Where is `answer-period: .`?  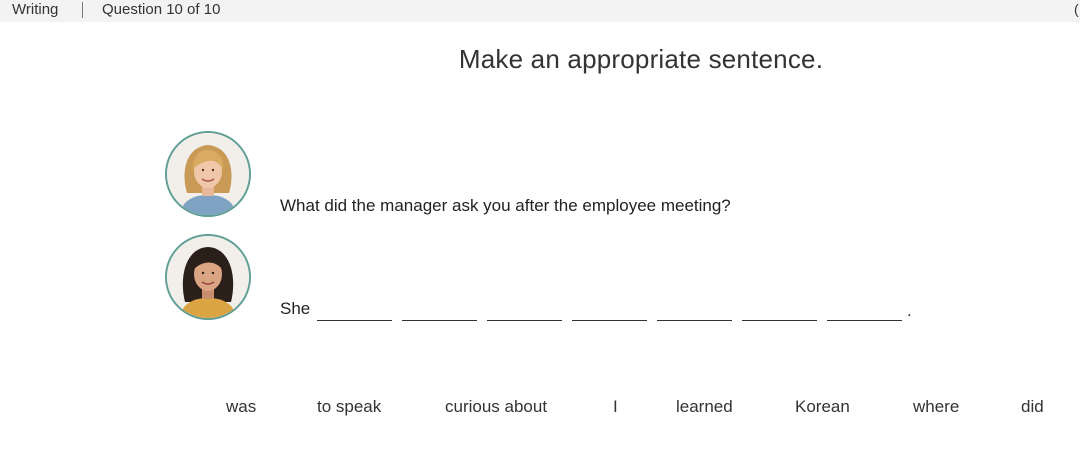
answer-period: . is located at coordinates (909, 310).